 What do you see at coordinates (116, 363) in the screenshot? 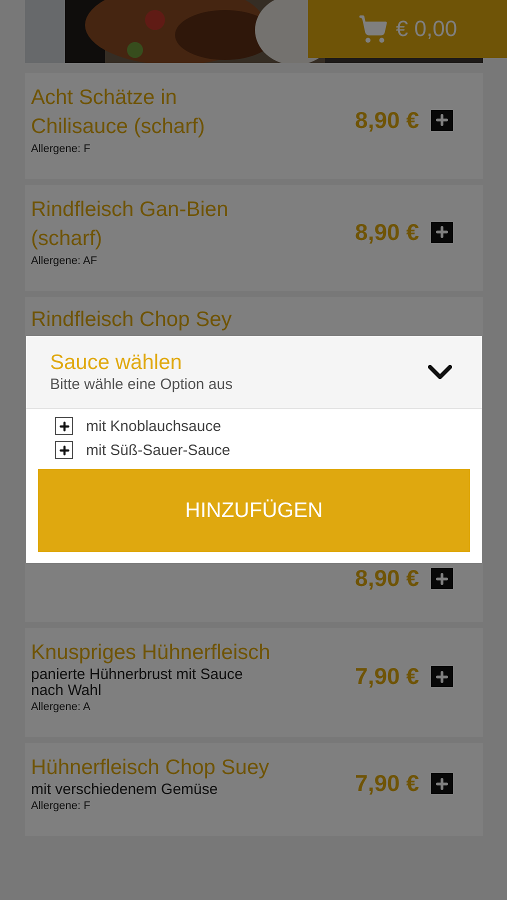
I see `dialog-title: Sauce wählen` at bounding box center [116, 363].